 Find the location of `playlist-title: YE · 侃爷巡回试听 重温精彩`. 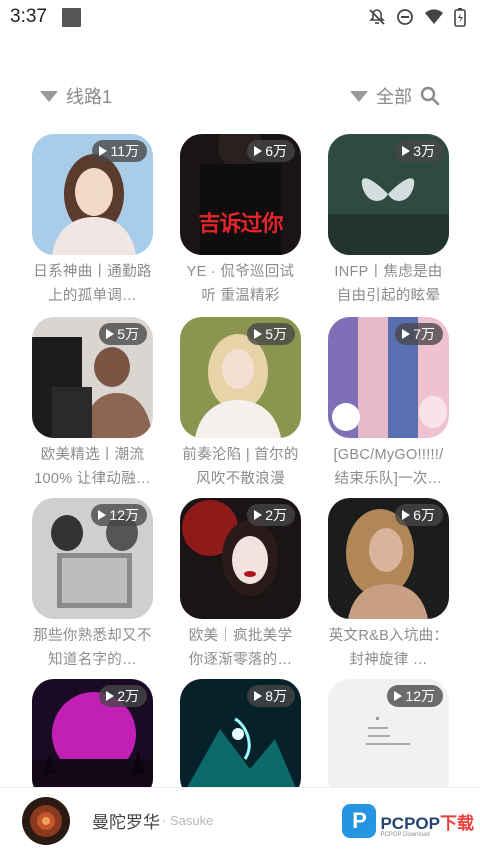

playlist-title: YE · 侃爷巡回试听 重温精彩 is located at coordinates (240, 284).